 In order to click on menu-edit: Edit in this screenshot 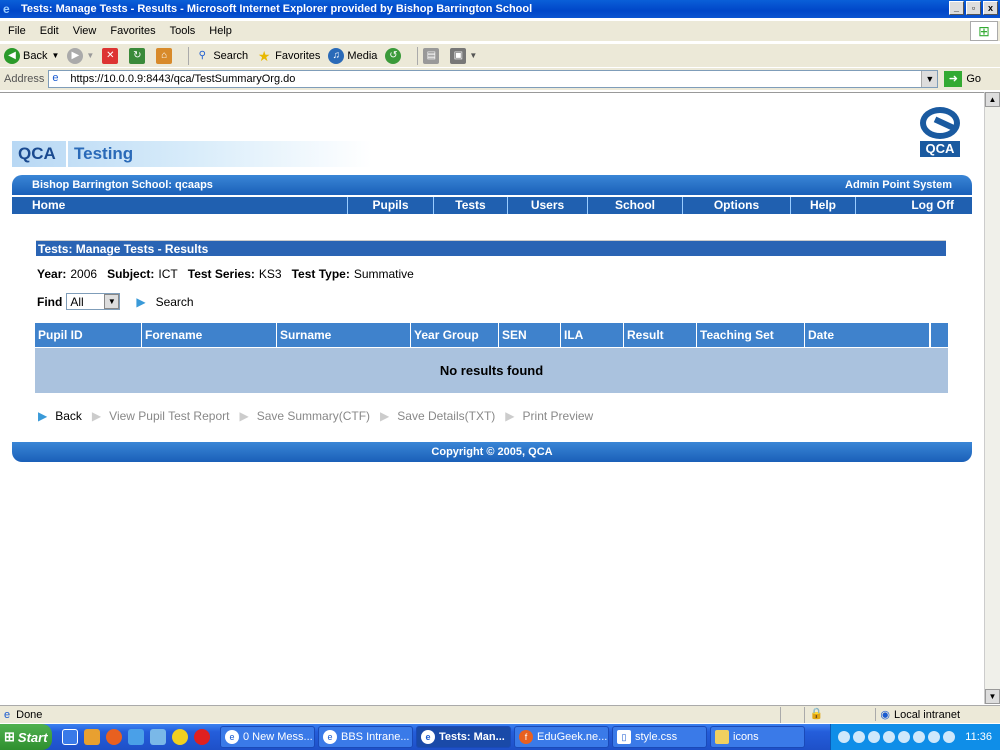, I will do `click(49, 31)`.